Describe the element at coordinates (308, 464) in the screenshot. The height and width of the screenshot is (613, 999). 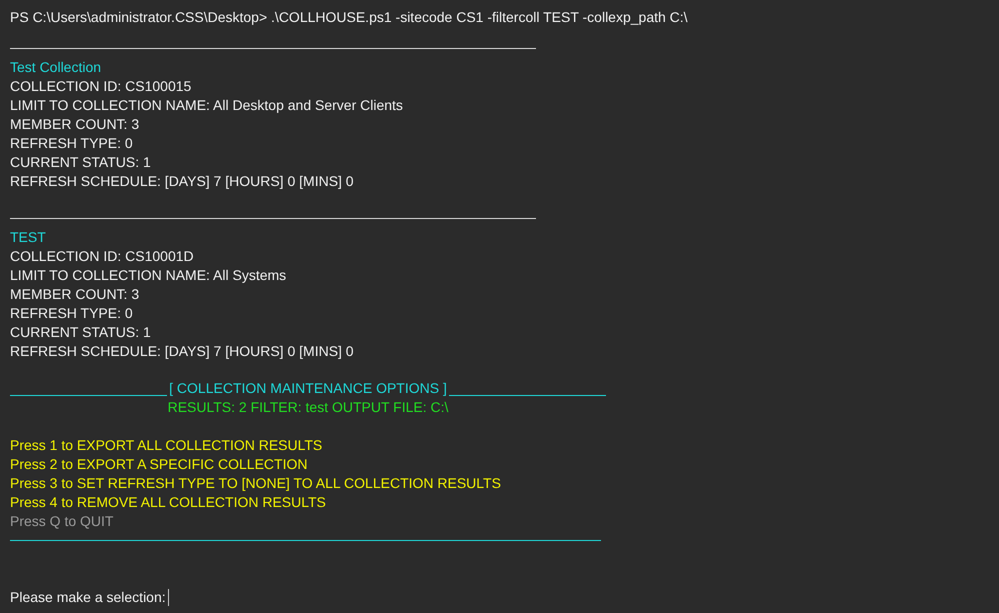
I see `menu-option: Press 2 to EXPORT A SPECIFIC COLLECTION` at that location.